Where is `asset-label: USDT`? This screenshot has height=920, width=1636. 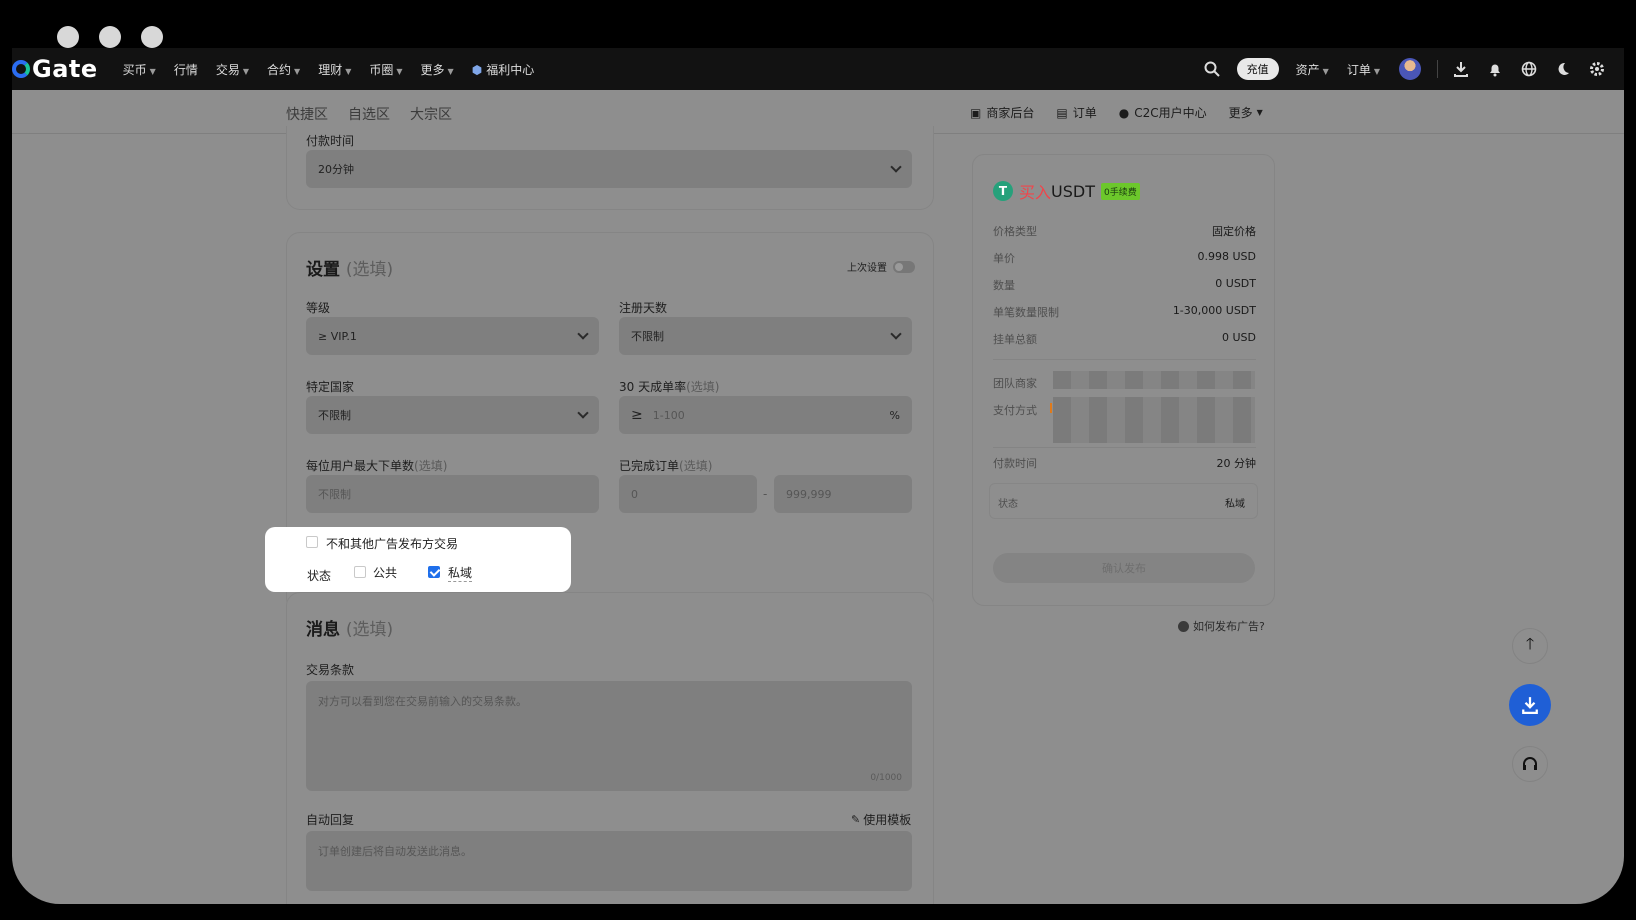
asset-label: USDT is located at coordinates (1073, 191).